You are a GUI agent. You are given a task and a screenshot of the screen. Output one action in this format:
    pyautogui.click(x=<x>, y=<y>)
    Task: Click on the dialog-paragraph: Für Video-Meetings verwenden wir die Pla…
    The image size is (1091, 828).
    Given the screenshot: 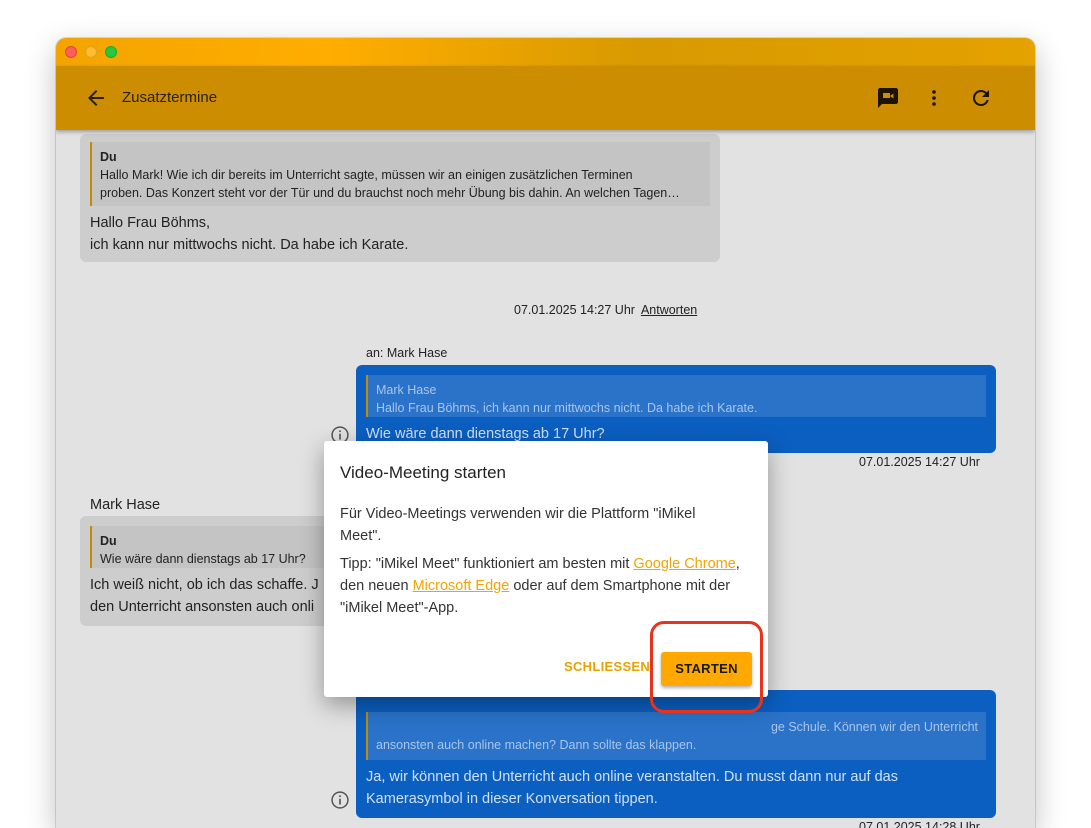 What is the action you would take?
    pyautogui.click(x=518, y=525)
    